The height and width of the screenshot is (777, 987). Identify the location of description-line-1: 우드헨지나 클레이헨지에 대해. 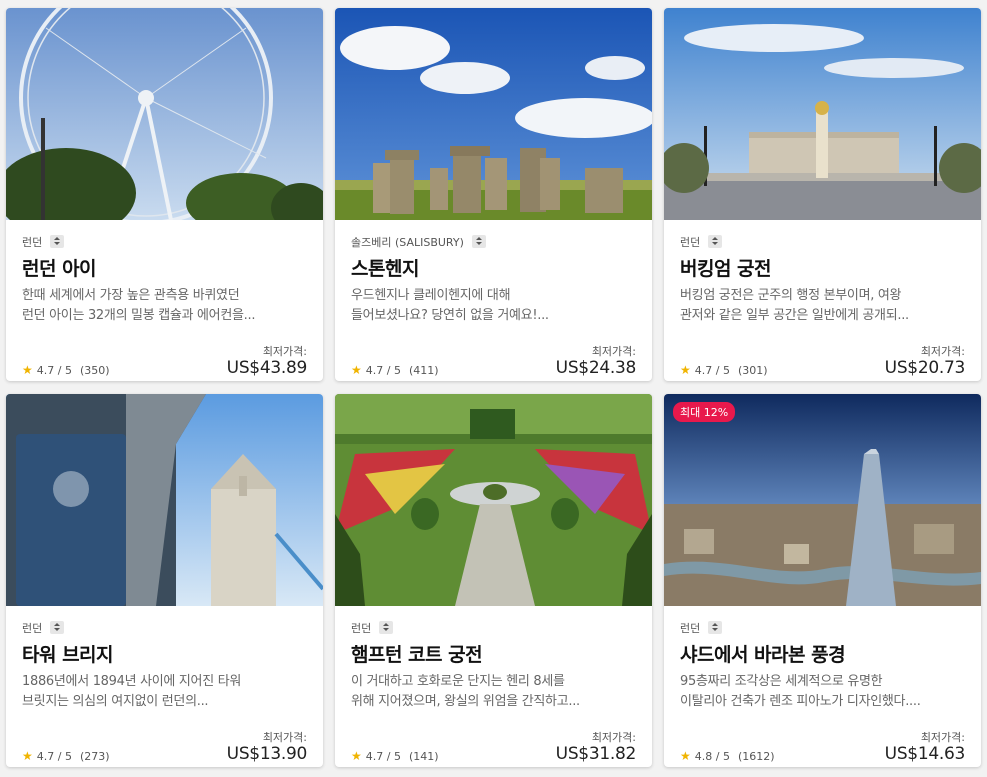
(431, 295).